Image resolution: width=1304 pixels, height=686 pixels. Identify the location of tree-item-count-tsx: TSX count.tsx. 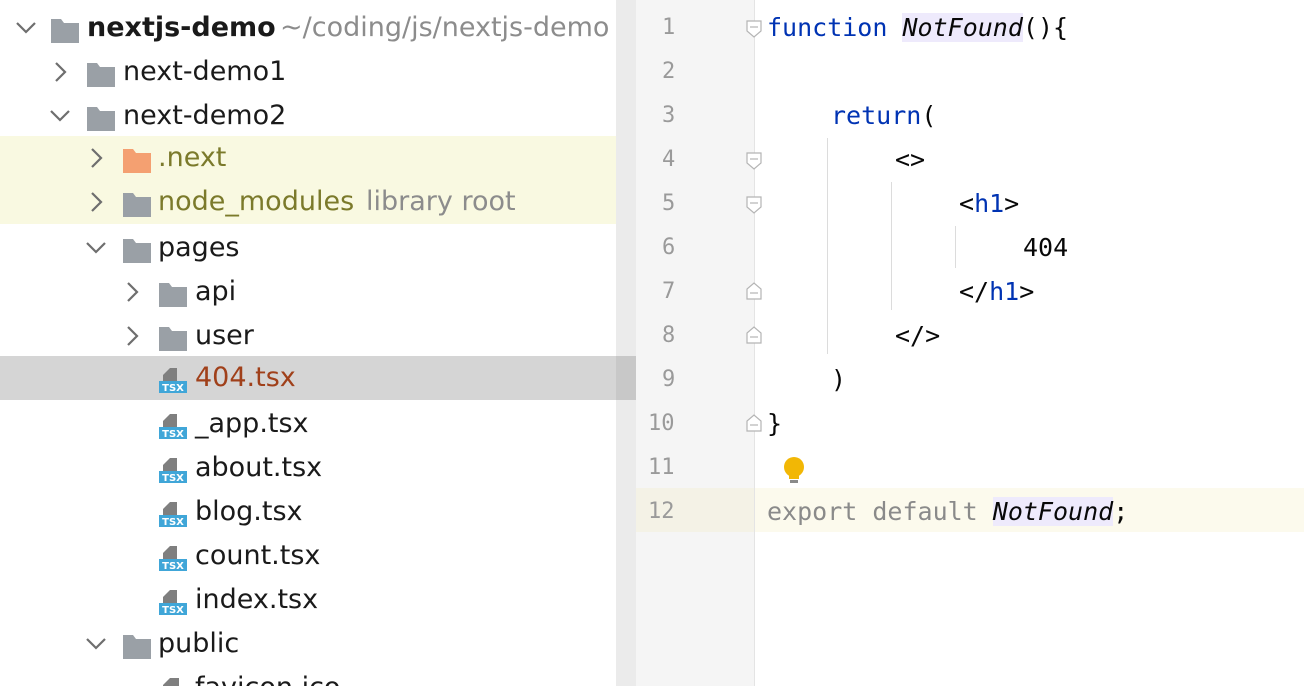
(308, 556).